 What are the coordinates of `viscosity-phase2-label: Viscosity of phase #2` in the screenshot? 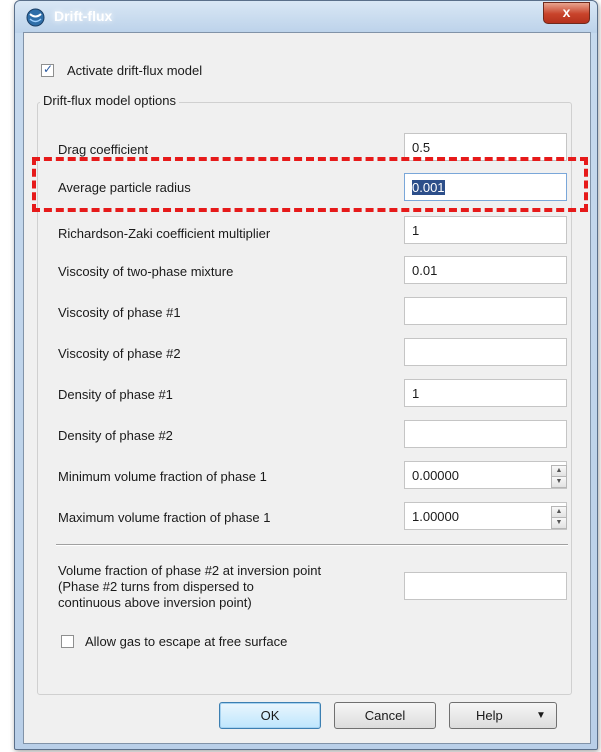 It's located at (119, 353).